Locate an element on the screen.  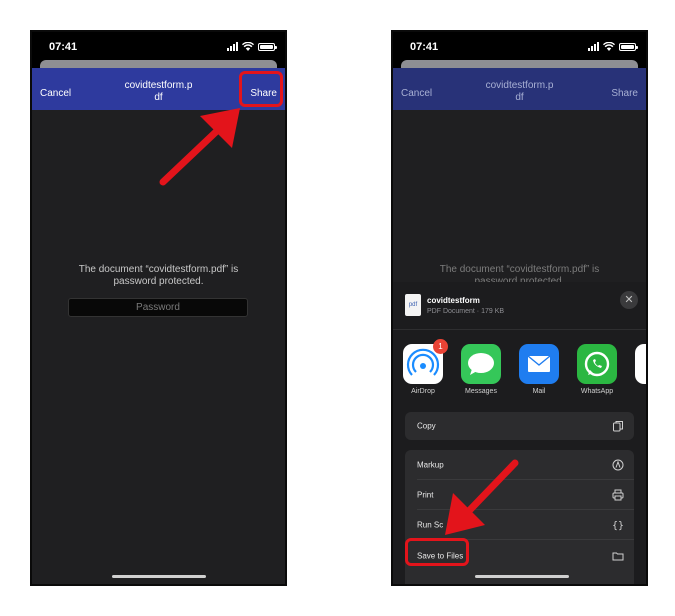
nav-bar: Cancel covidtestform.p df Share is located at coordinates (519, 89).